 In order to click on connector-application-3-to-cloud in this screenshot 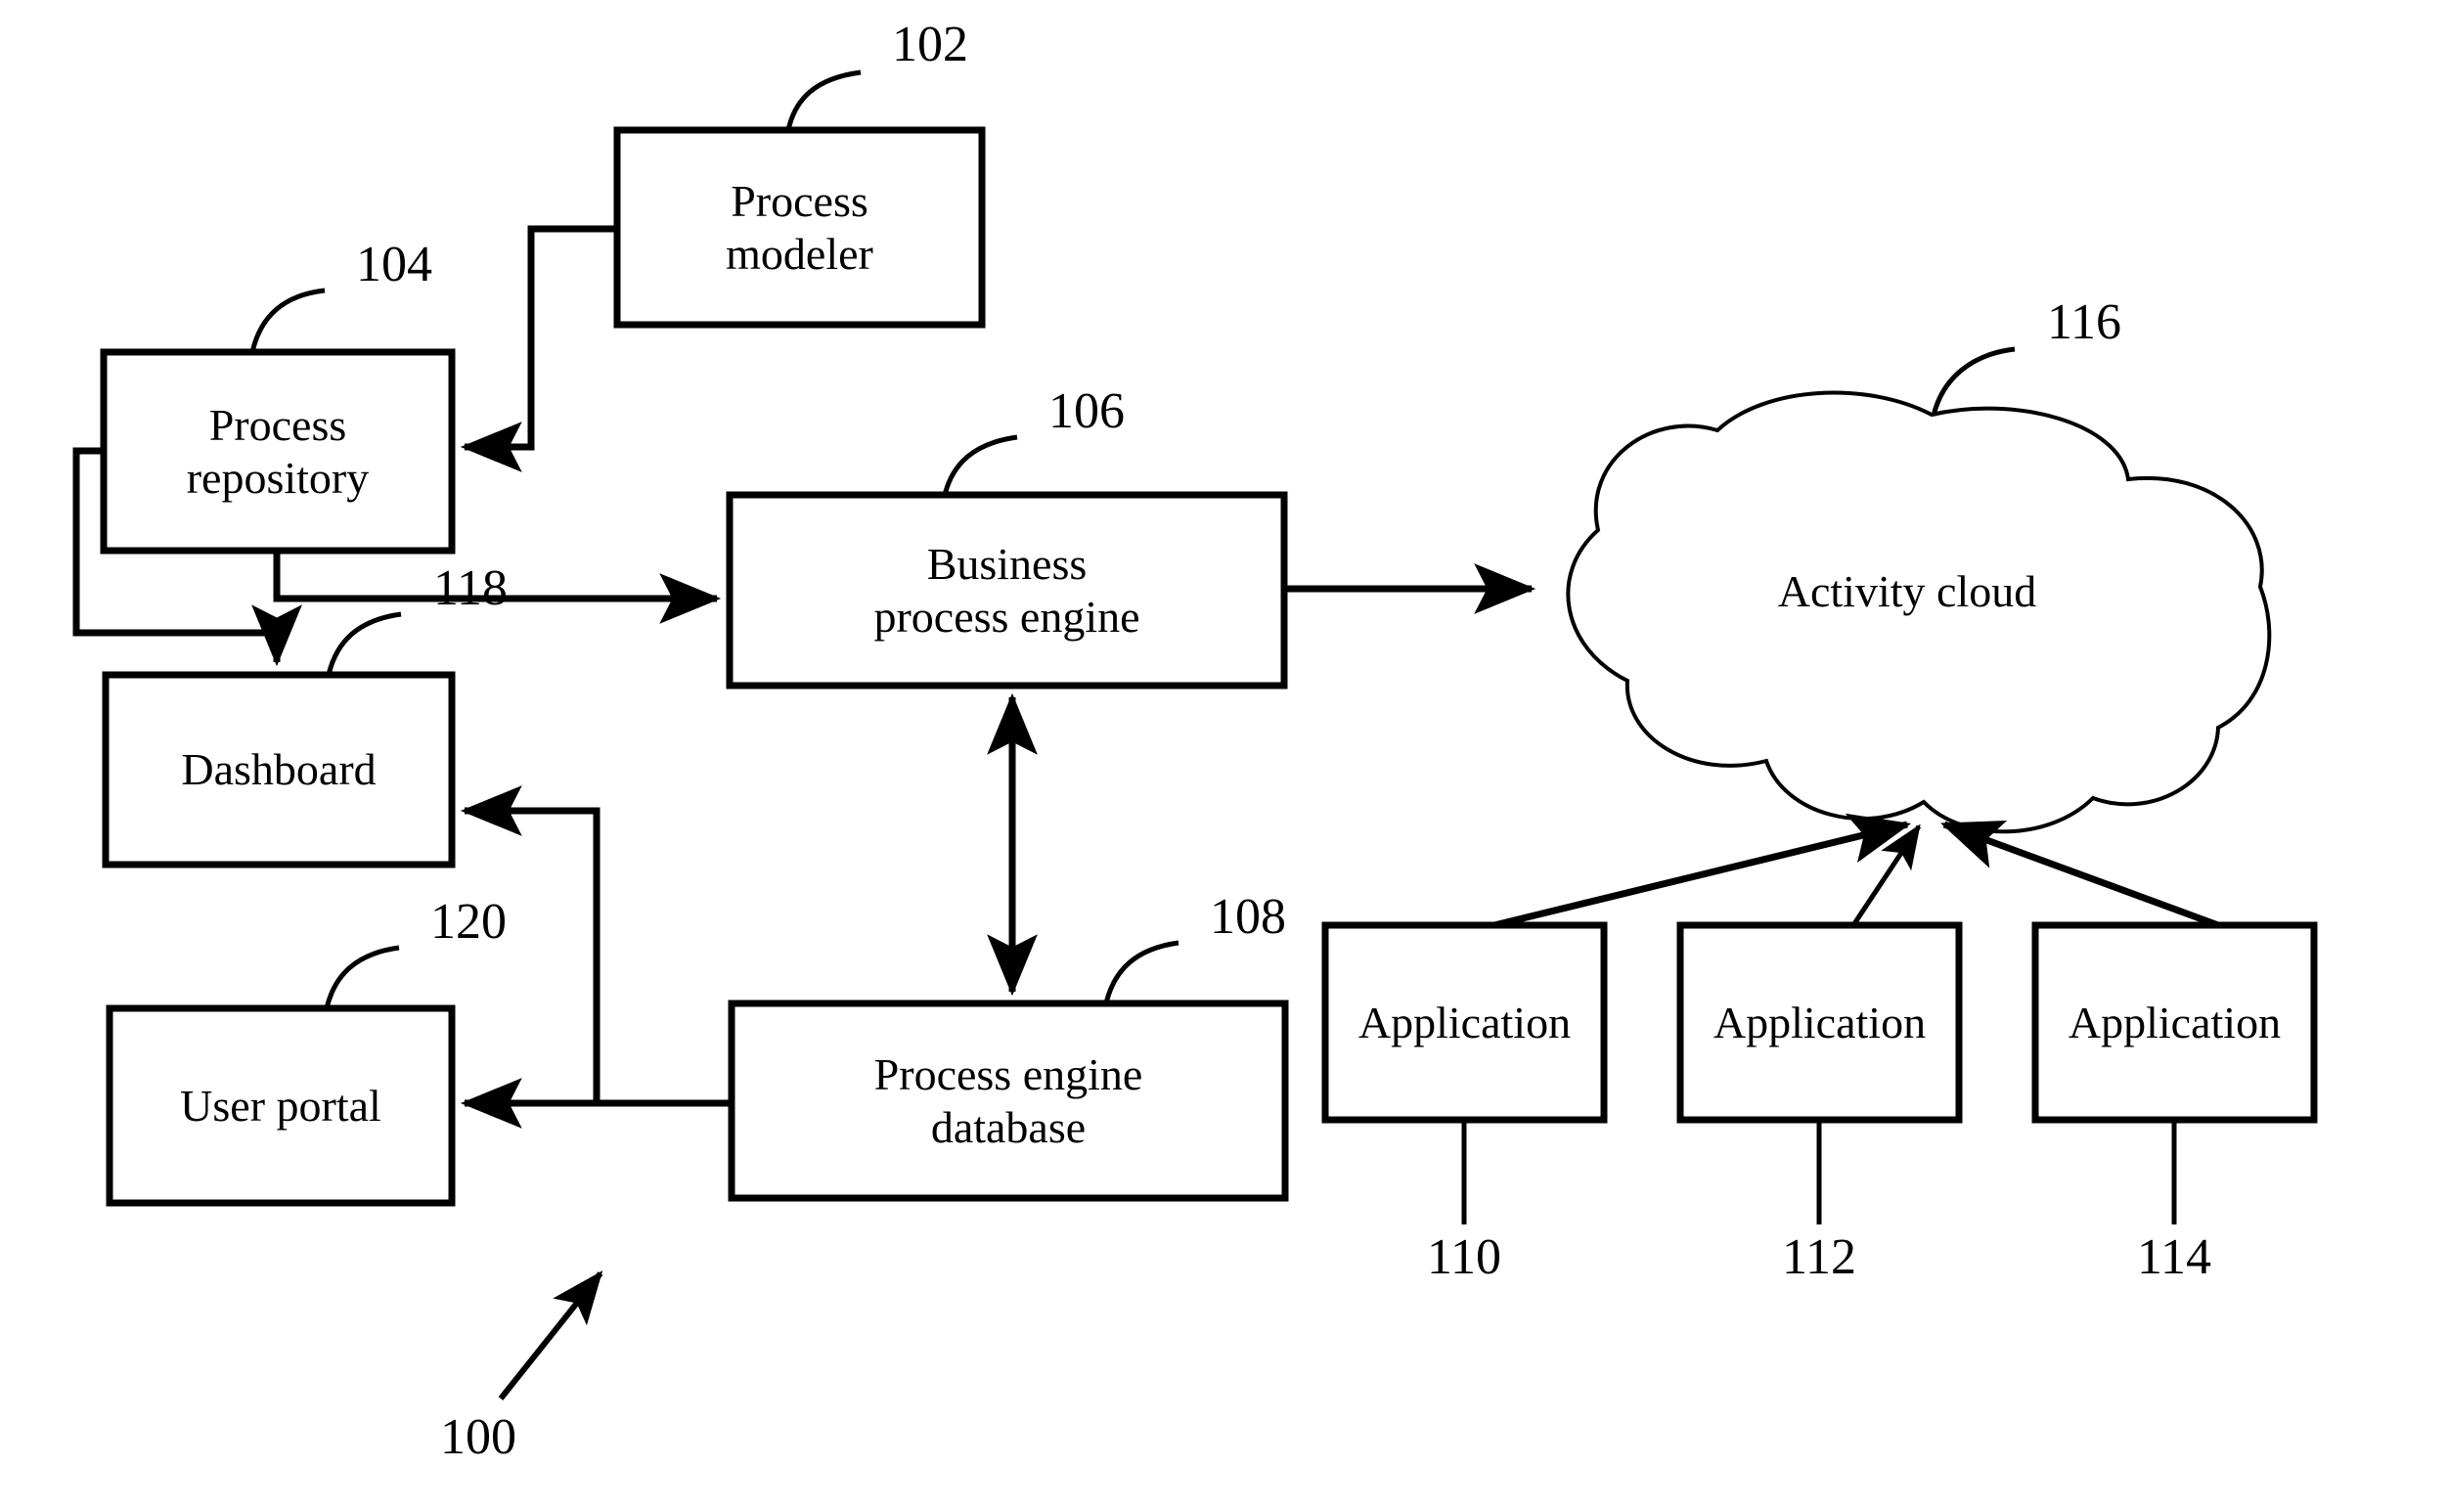, I will do `click(2080, 875)`.